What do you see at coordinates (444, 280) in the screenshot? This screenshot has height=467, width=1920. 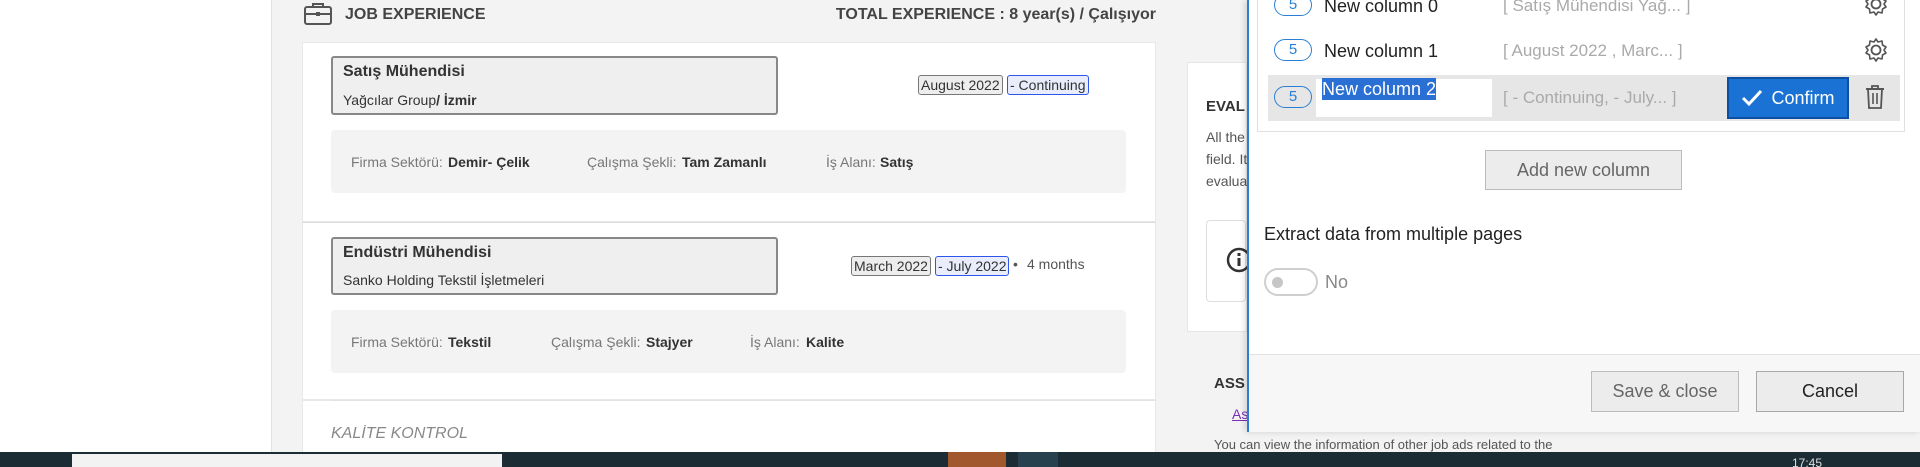 I see `company-name: Sanko Holding Tekstil İşletmeleri` at bounding box center [444, 280].